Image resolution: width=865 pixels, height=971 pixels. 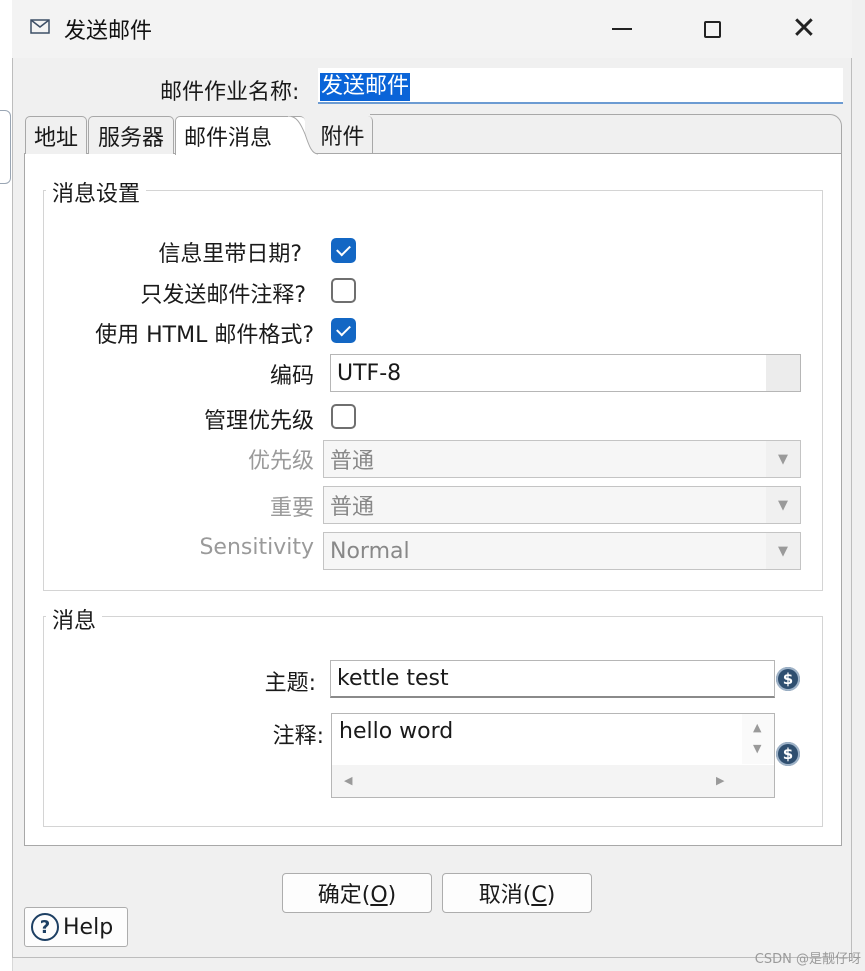 What do you see at coordinates (258, 421) in the screenshot?
I see `manage-priority-label: 管理优先级` at bounding box center [258, 421].